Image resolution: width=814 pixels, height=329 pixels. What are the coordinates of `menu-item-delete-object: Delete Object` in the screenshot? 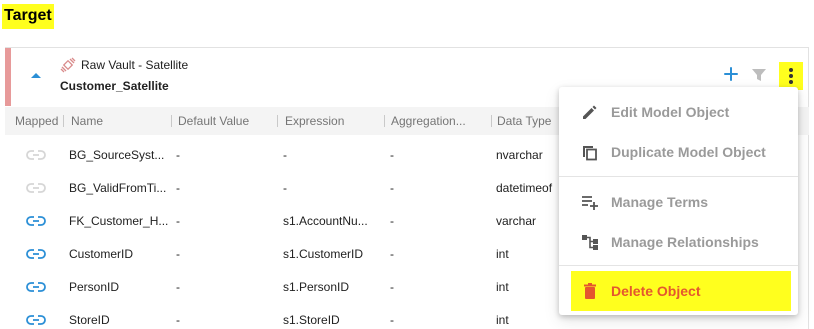 It's located at (681, 291).